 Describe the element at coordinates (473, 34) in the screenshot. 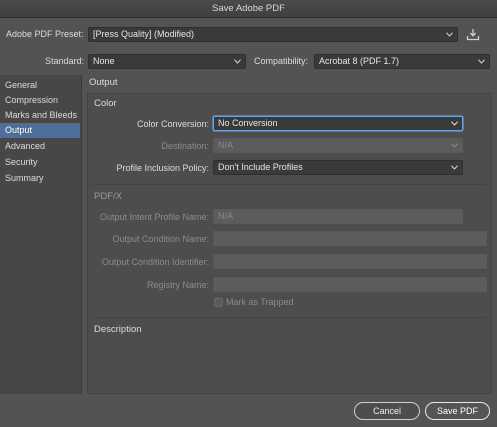

I see `save-preset-icon` at that location.